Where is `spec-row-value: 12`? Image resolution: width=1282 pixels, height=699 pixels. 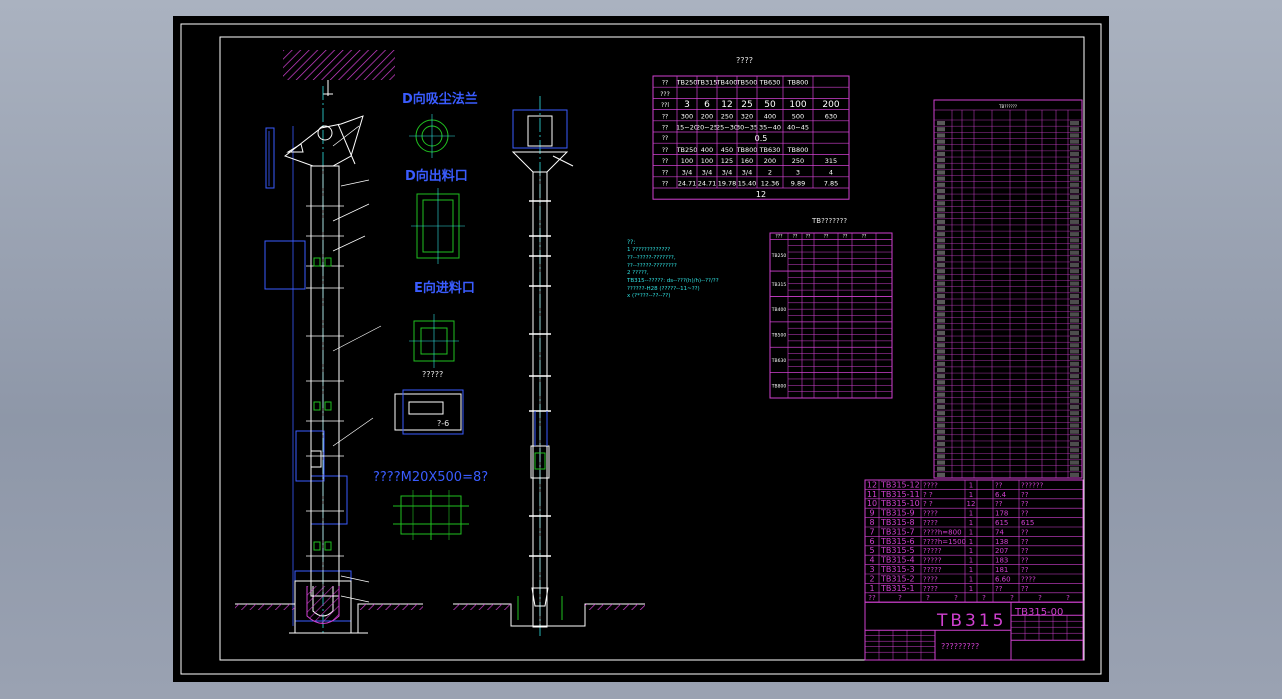 spec-row-value: 12 is located at coordinates (761, 194).